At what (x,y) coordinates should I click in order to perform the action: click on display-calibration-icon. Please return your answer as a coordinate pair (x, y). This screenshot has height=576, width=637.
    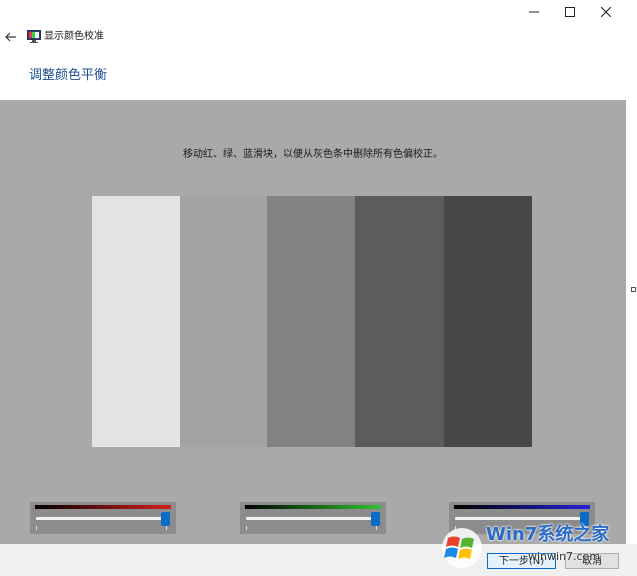
    Looking at the image, I should click on (34, 36).